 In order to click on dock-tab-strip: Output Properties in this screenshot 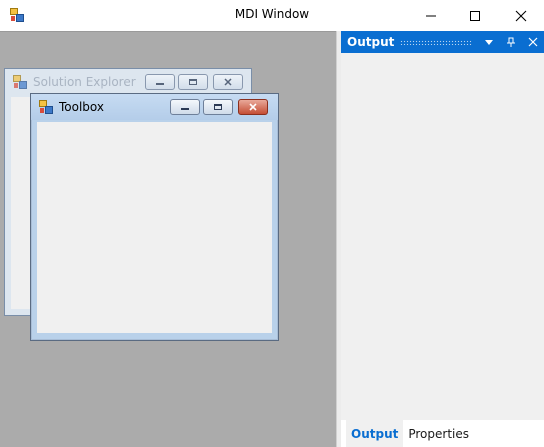, I will do `click(442, 433)`.